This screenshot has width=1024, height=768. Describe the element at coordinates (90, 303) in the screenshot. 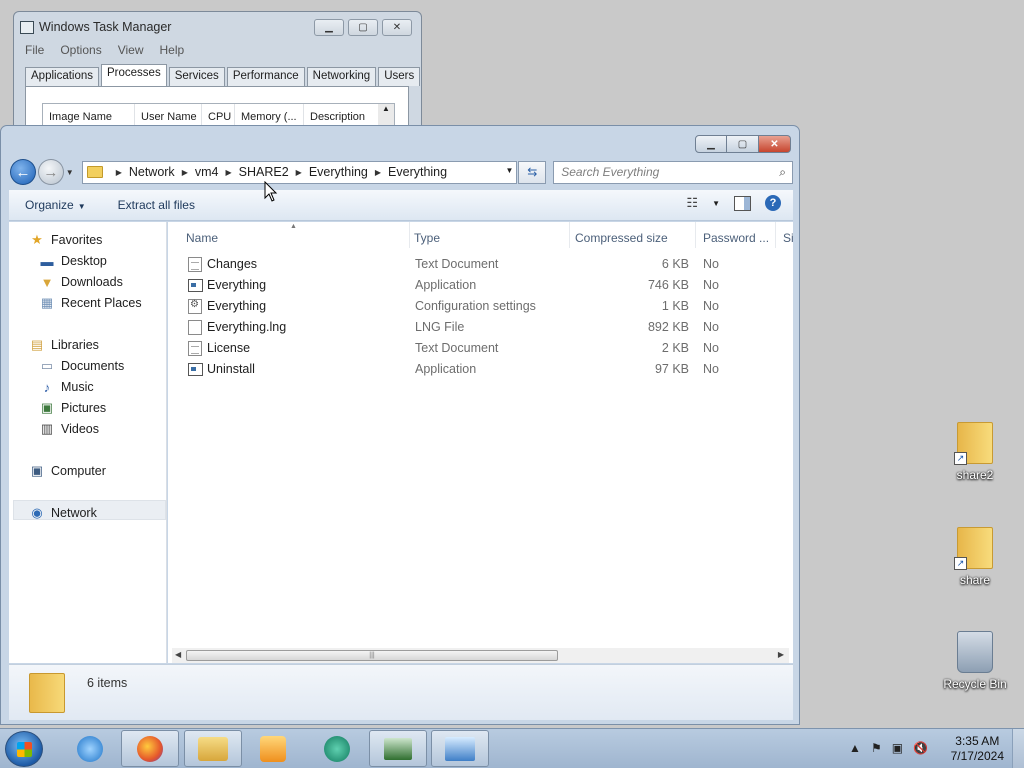

I see `nav-recent-places: ▦ Recent Places` at that location.